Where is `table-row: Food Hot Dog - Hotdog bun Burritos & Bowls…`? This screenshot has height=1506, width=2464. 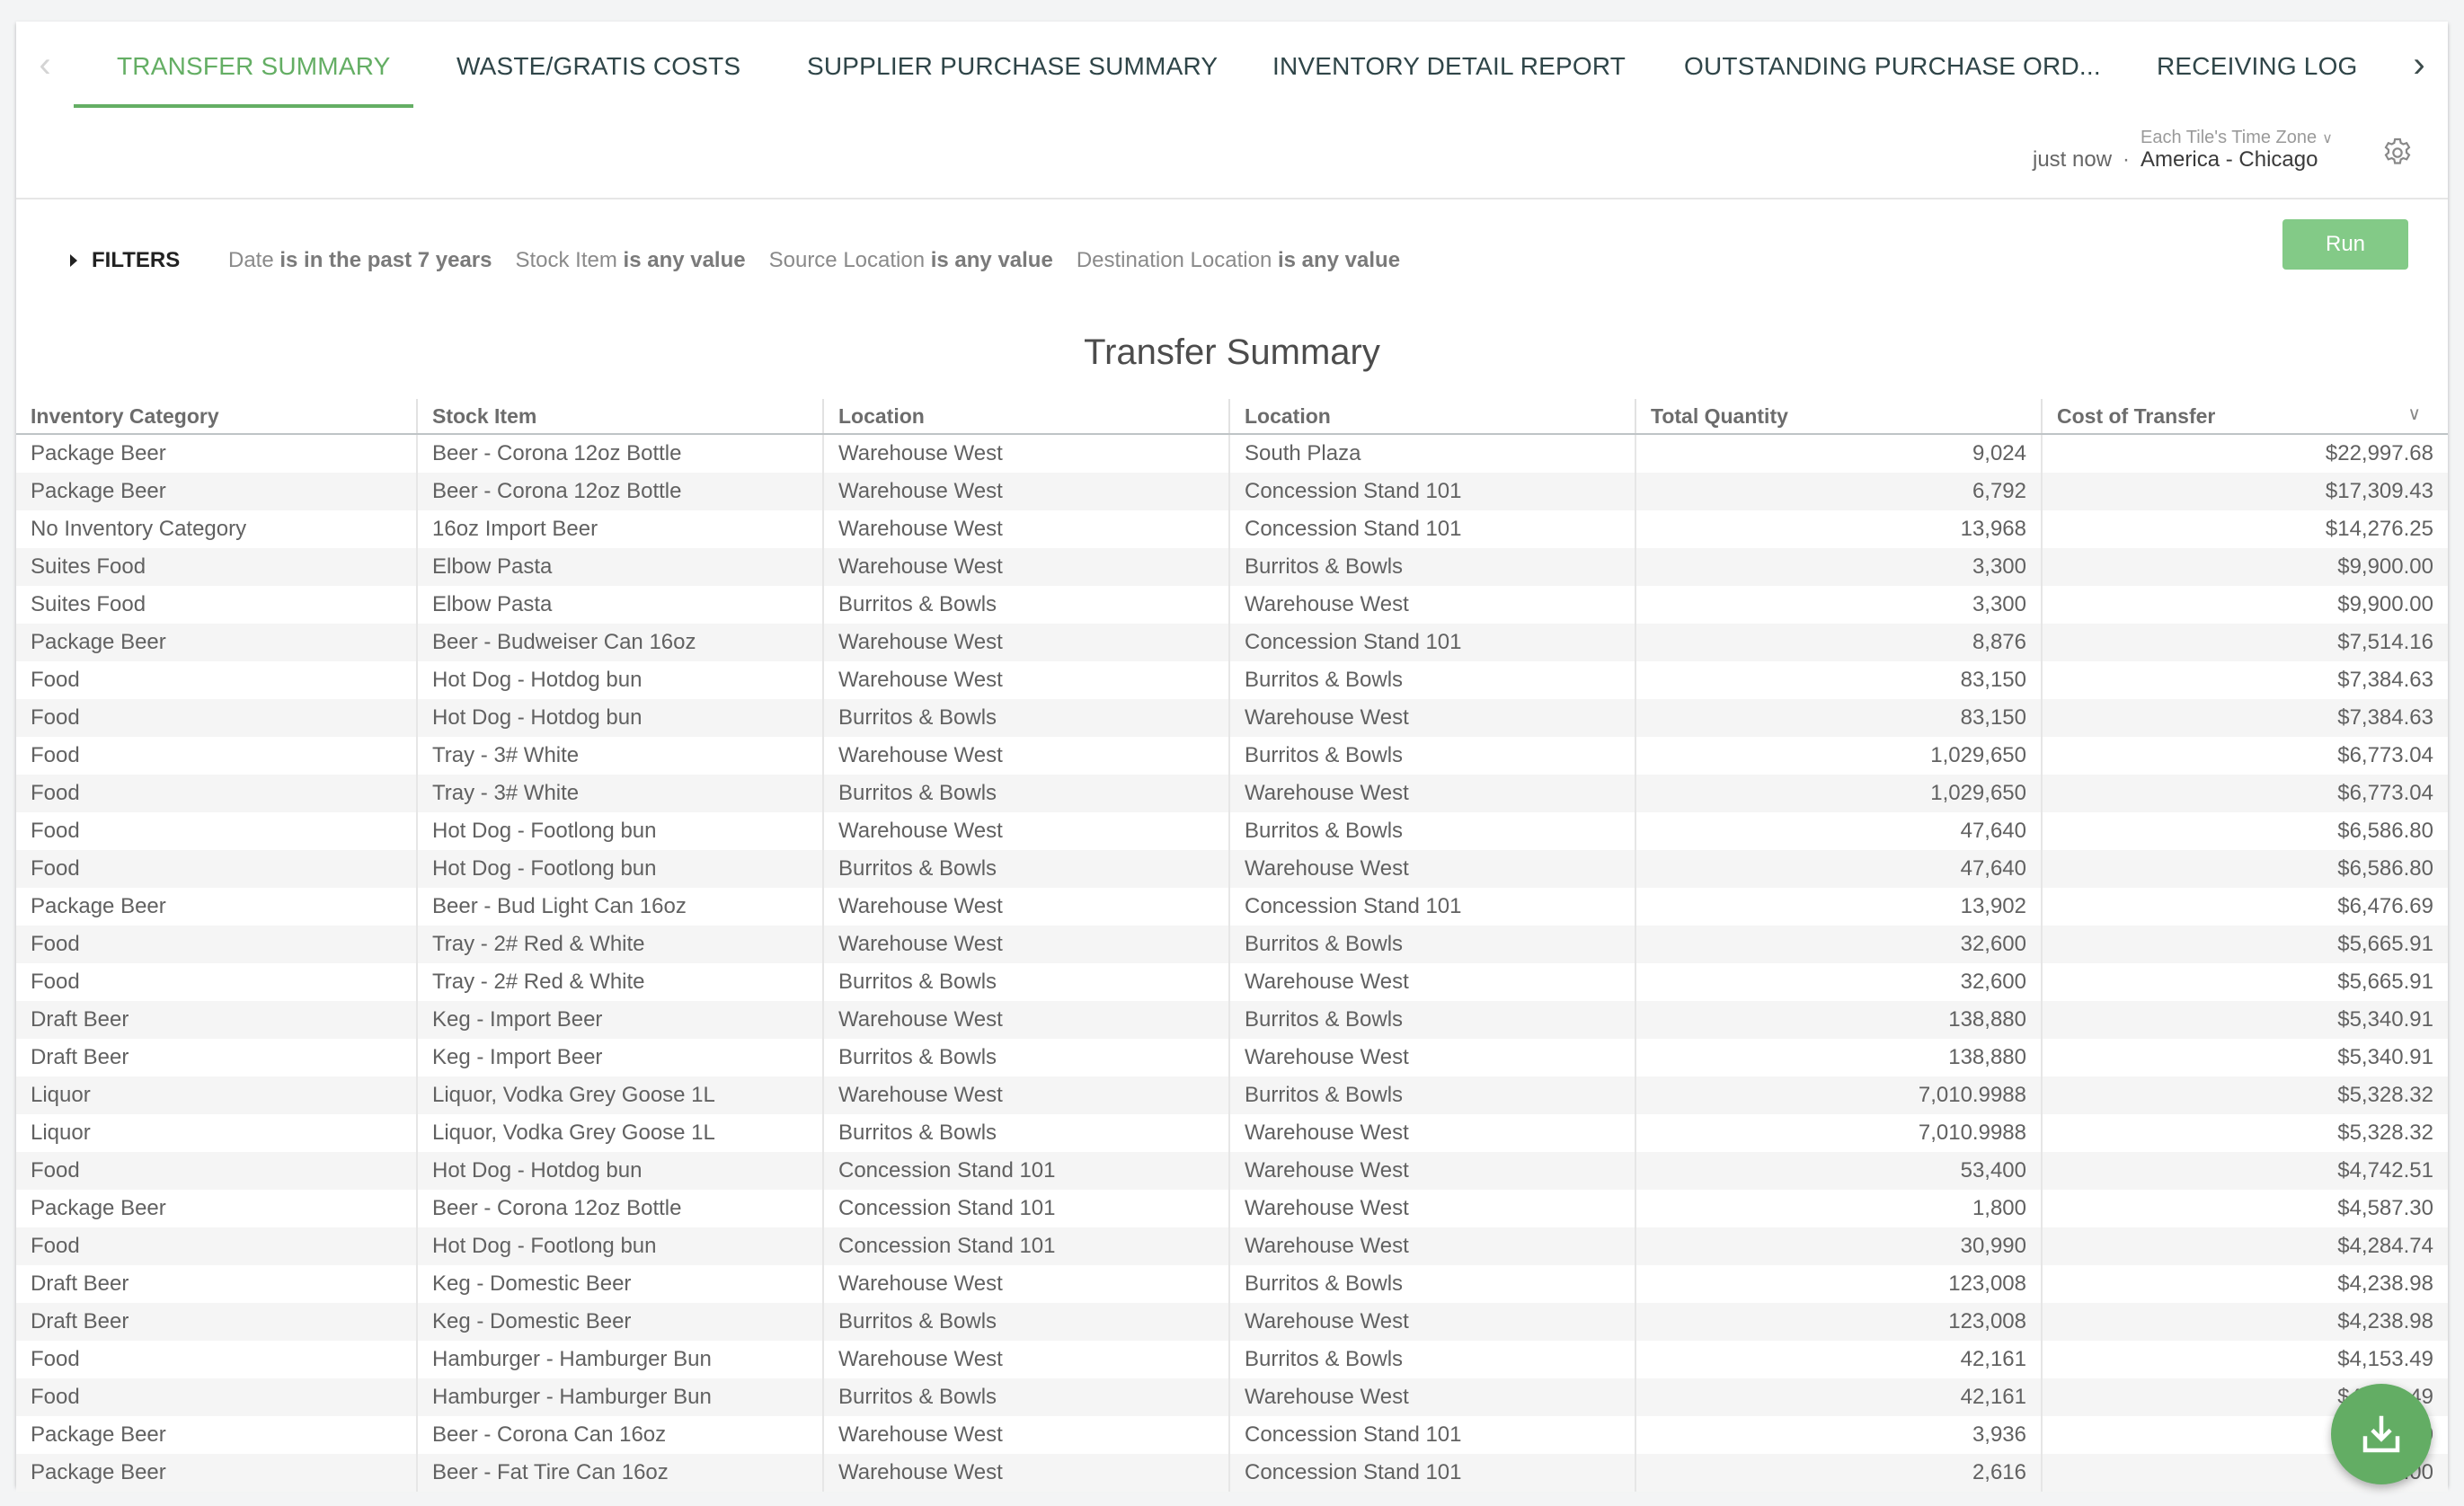 table-row: Food Hot Dog - Hotdog bun Burritos & Bowls… is located at coordinates (1232, 718).